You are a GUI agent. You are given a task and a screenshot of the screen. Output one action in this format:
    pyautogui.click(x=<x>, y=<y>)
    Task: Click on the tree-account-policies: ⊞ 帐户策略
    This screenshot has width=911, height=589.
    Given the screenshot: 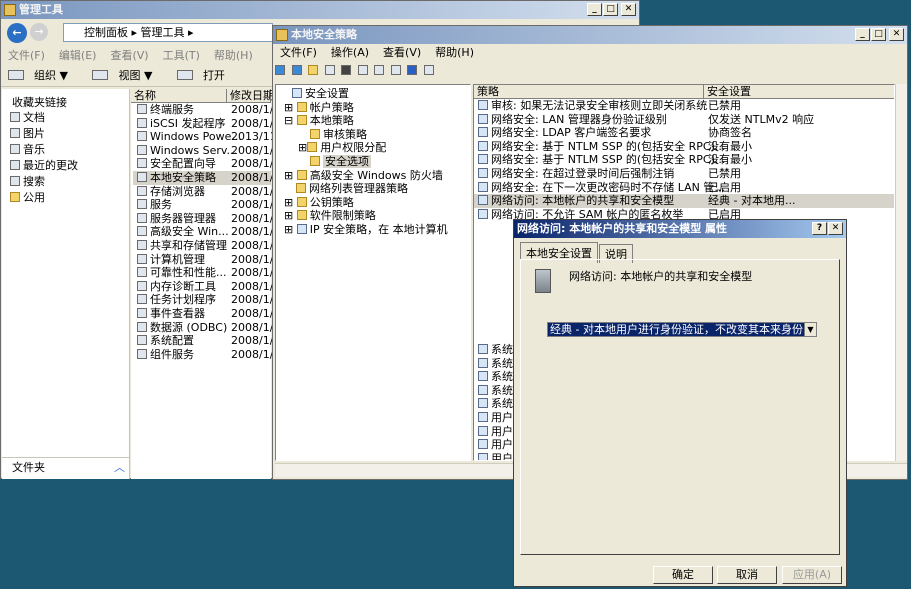 What is the action you would take?
    pyautogui.click(x=373, y=108)
    